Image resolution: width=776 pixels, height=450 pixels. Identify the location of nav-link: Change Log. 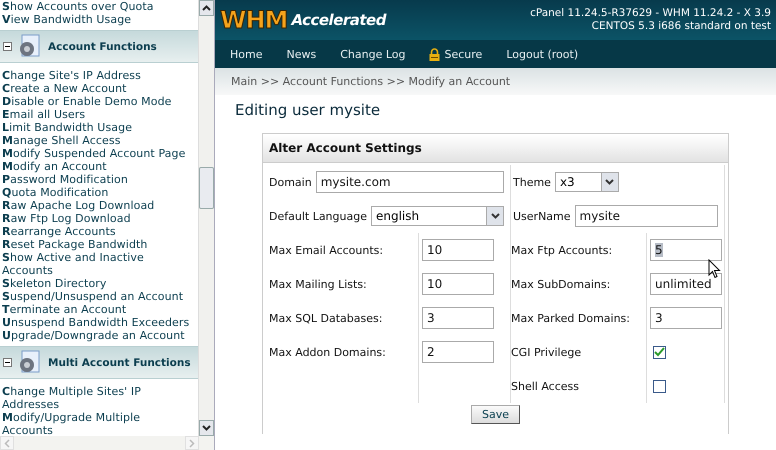
(373, 54).